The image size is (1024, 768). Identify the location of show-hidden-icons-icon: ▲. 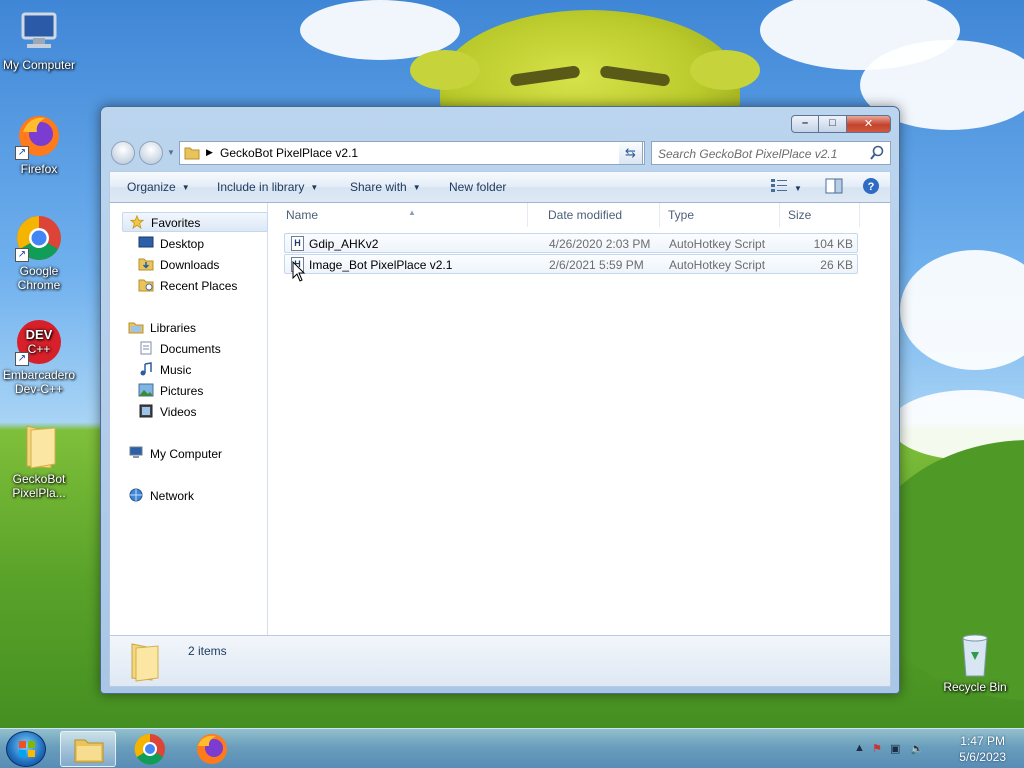
(859, 748).